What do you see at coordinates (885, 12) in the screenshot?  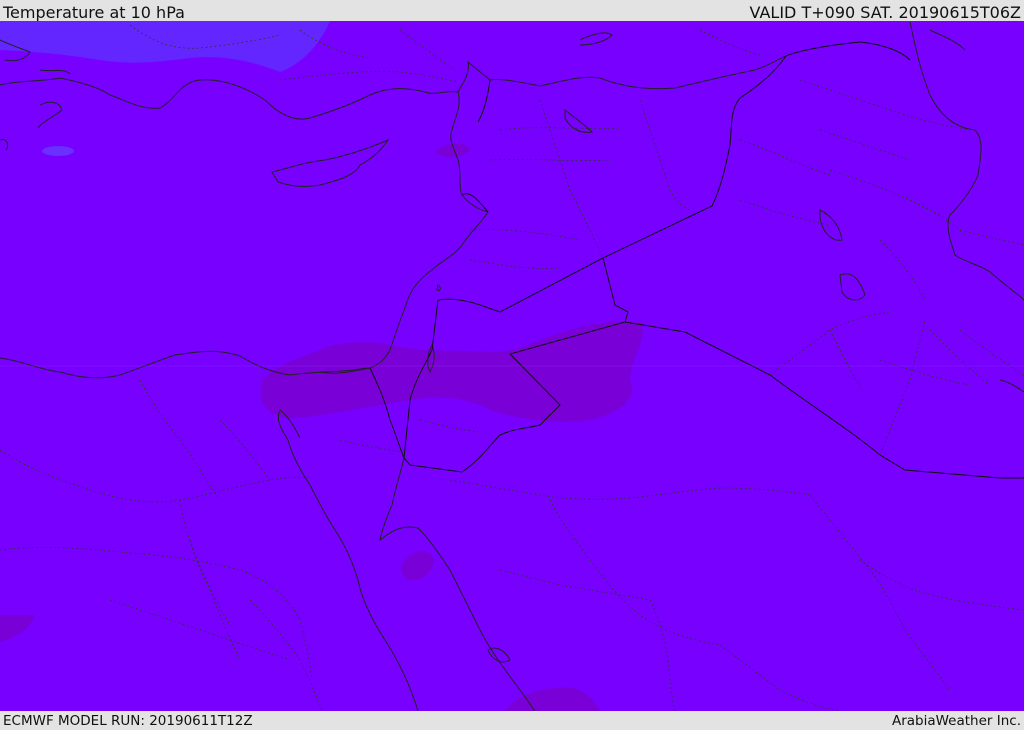 I see `valid-time: VALID T+090 SAT. 20190615T06Z` at bounding box center [885, 12].